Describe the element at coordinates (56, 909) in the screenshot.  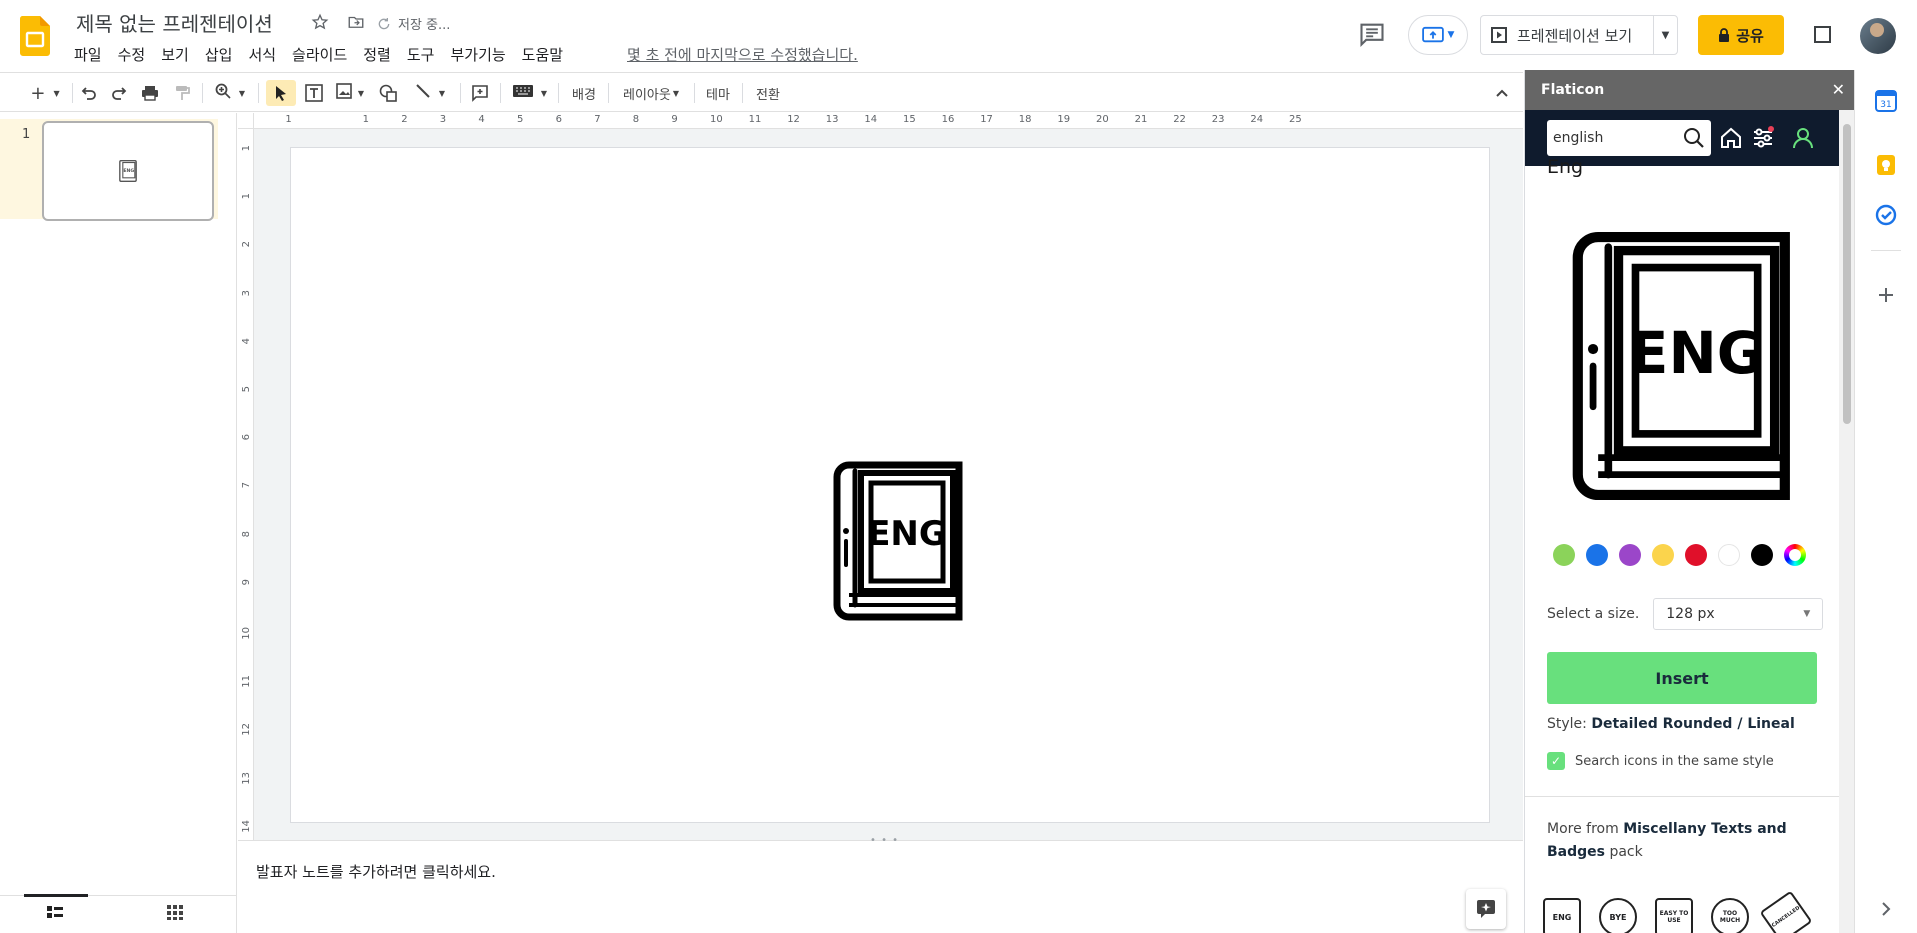
I see `filmstrip-view-icon` at that location.